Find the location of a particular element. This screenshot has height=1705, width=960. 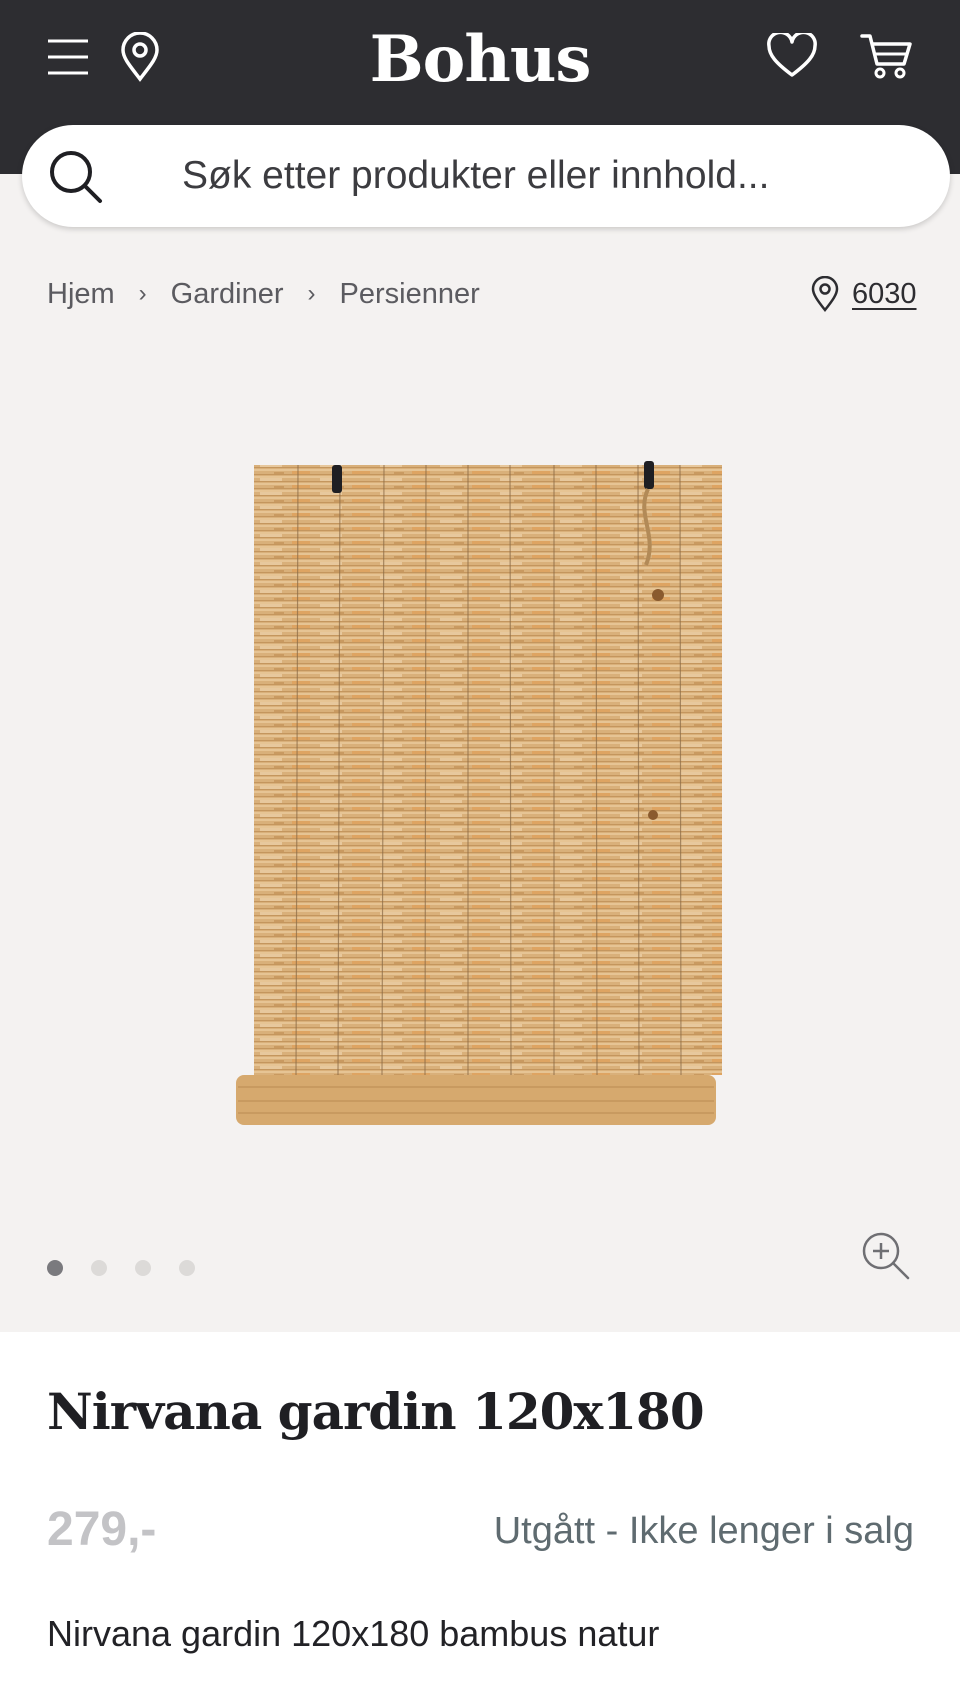

product-title: Nirvana gardin 120x180 is located at coordinates (376, 1411).